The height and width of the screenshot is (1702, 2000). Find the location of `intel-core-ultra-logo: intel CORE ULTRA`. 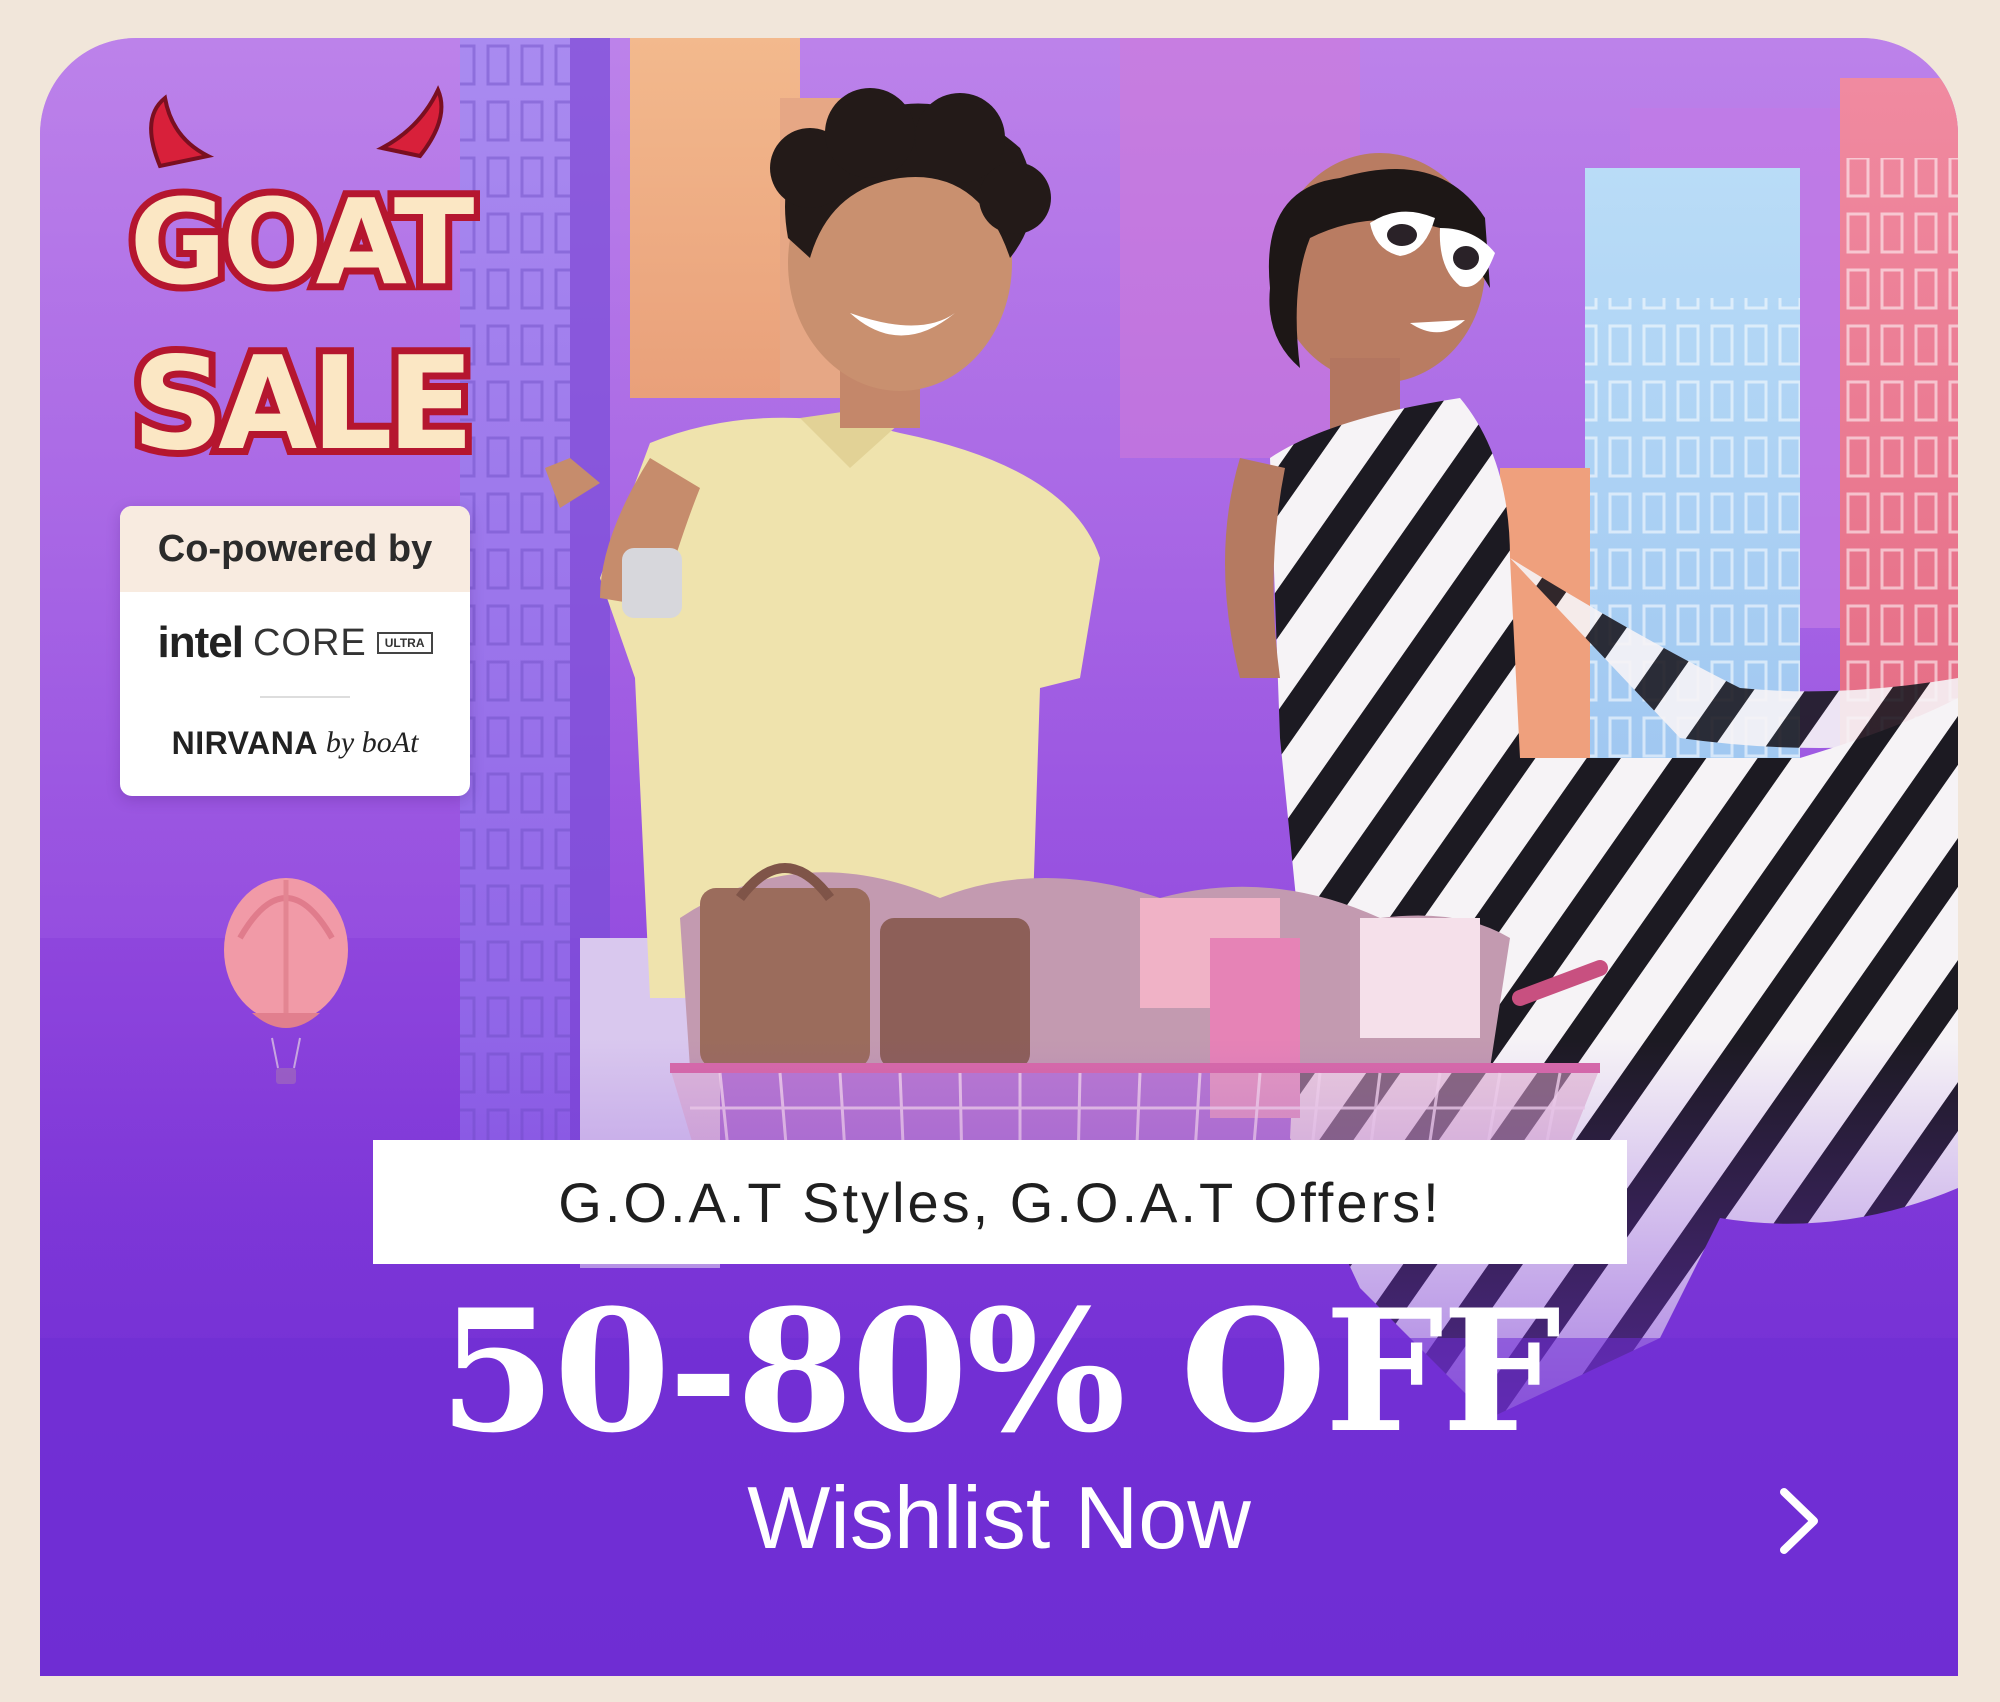

intel-core-ultra-logo: intel CORE ULTRA is located at coordinates (295, 643).